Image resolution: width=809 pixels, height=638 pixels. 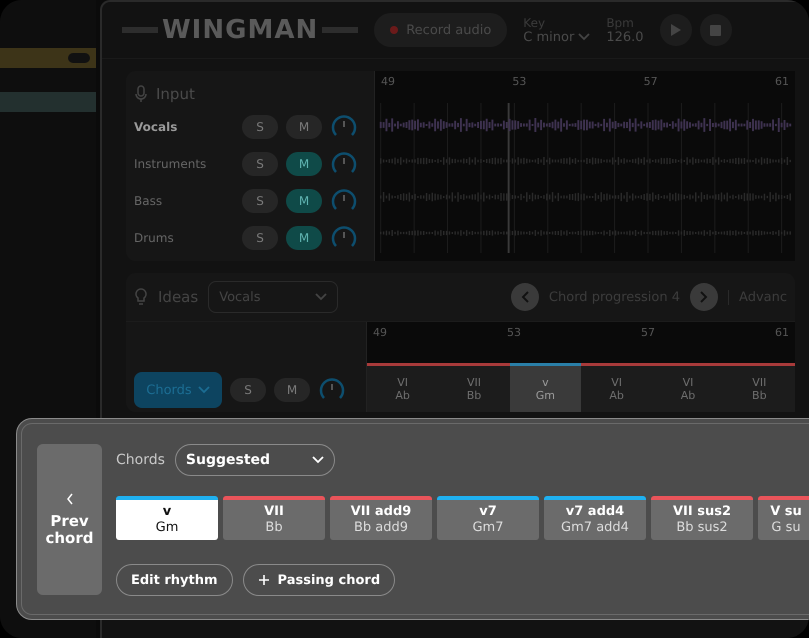 I want to click on track-name: Drums, so click(x=154, y=237).